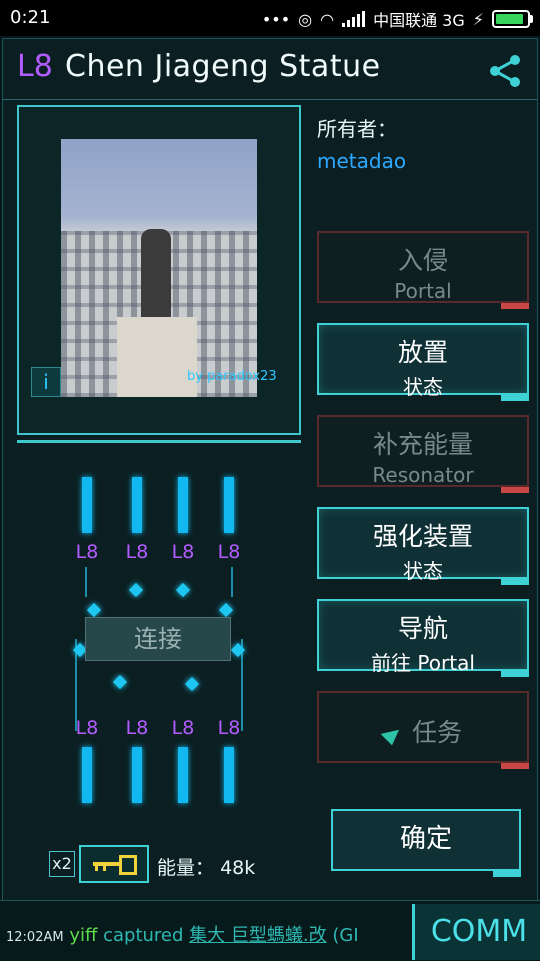 The image size is (540, 961). What do you see at coordinates (232, 376) in the screenshot?
I see `photo-credit: by paradox23` at bounding box center [232, 376].